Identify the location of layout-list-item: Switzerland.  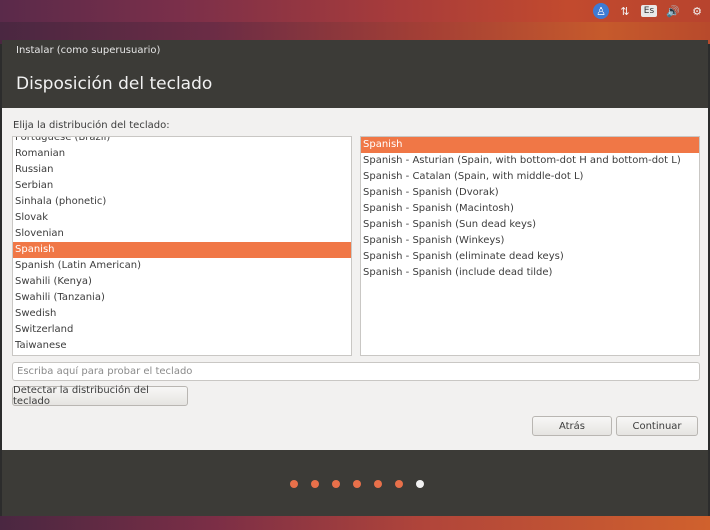
(182, 330).